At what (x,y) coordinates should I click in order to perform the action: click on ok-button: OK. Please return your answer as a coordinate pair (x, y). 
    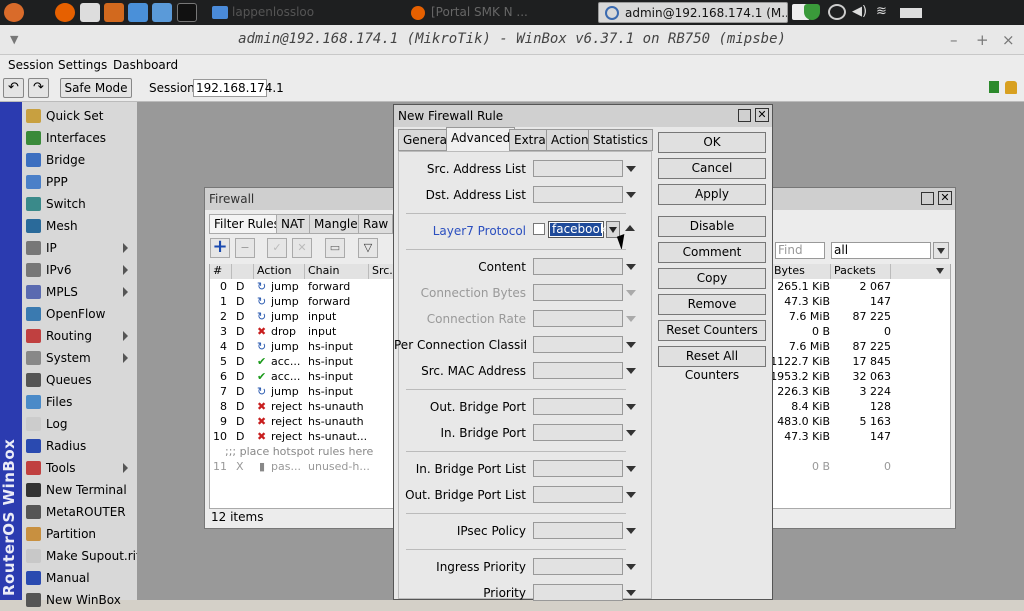
    Looking at the image, I should click on (712, 142).